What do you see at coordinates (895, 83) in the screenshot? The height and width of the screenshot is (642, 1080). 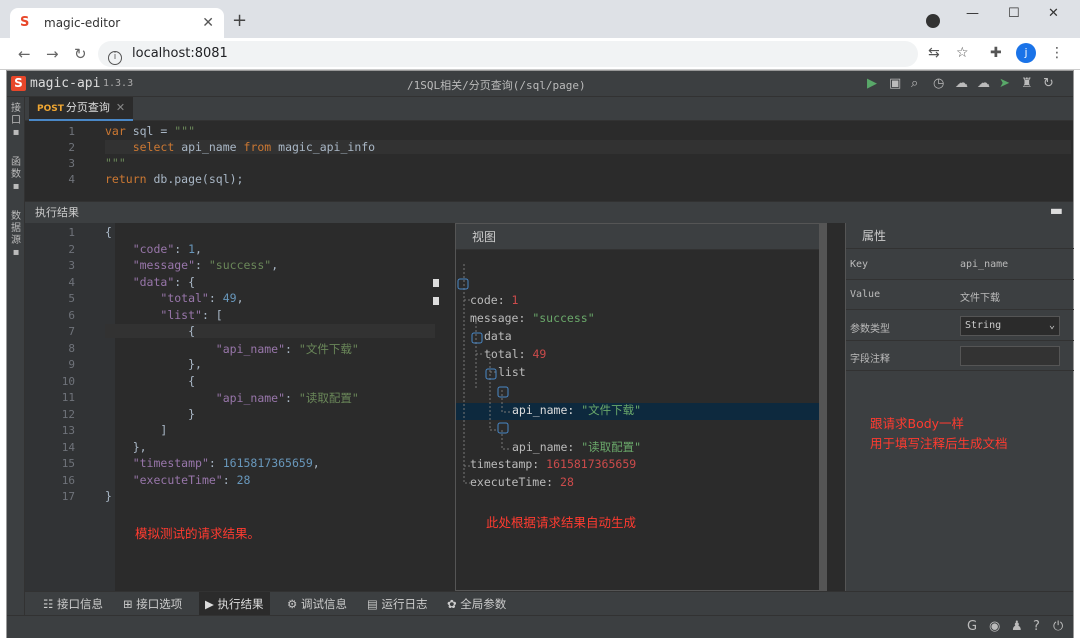 I see `save-icon: ▣` at bounding box center [895, 83].